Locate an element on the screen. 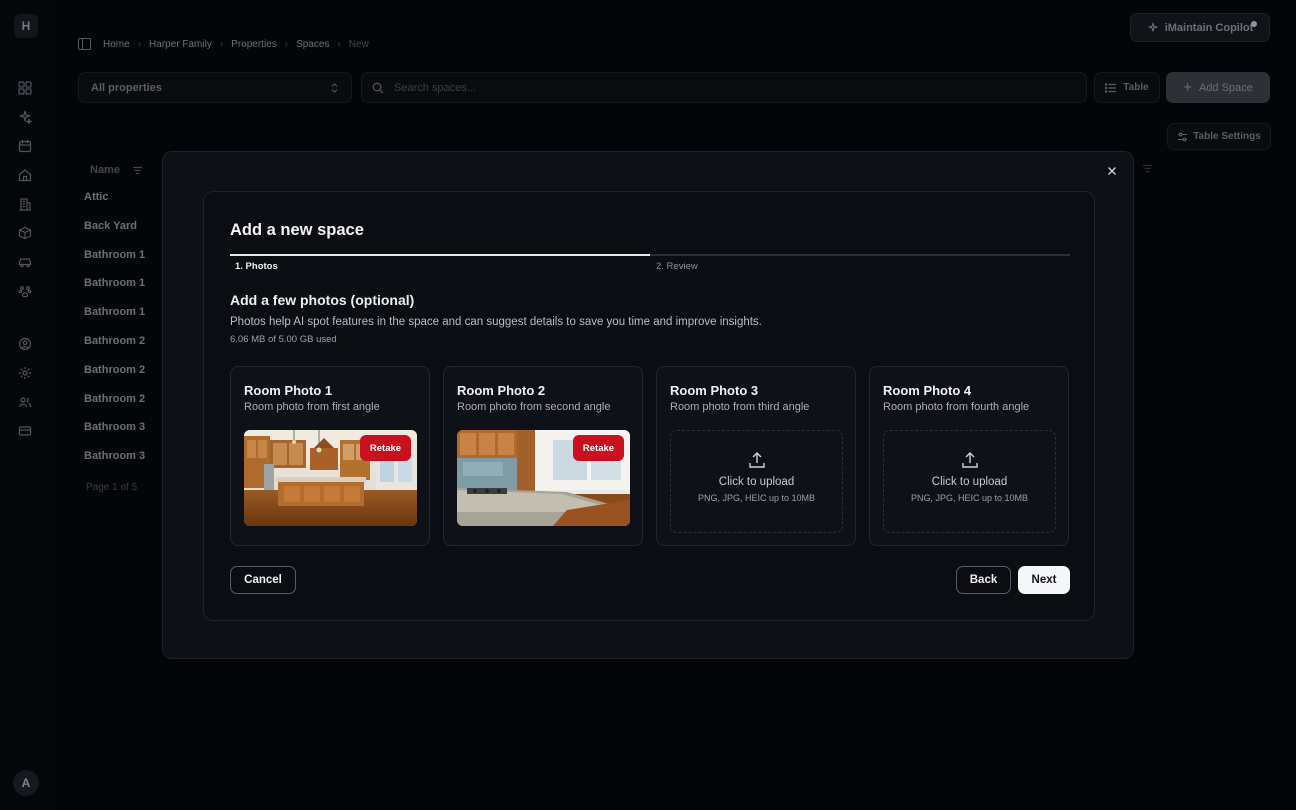 The image size is (1296, 810). step-progress-fill is located at coordinates (440, 255).